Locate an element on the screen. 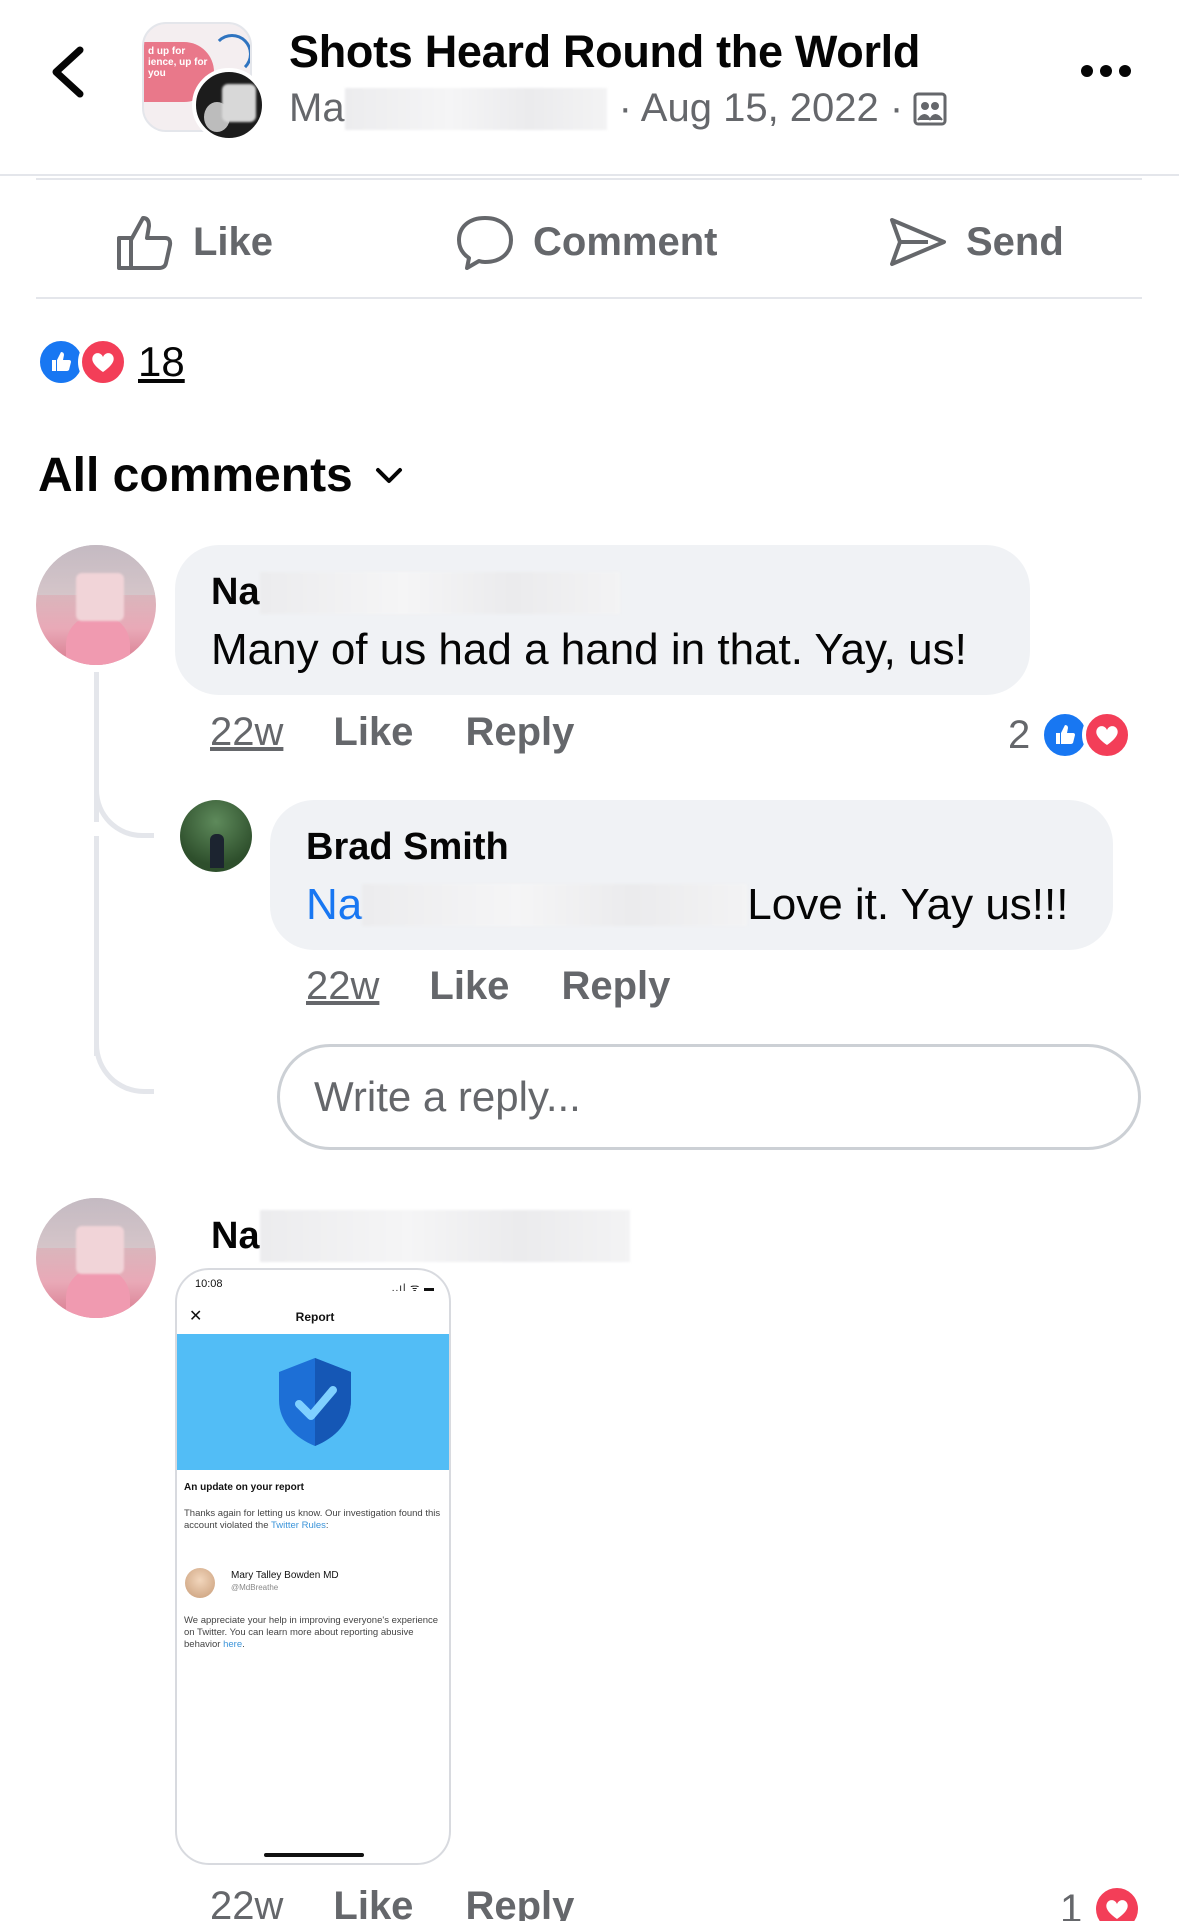 The width and height of the screenshot is (1179, 1921). screenshot-rules-link: Twitter Rules is located at coordinates (298, 1525).